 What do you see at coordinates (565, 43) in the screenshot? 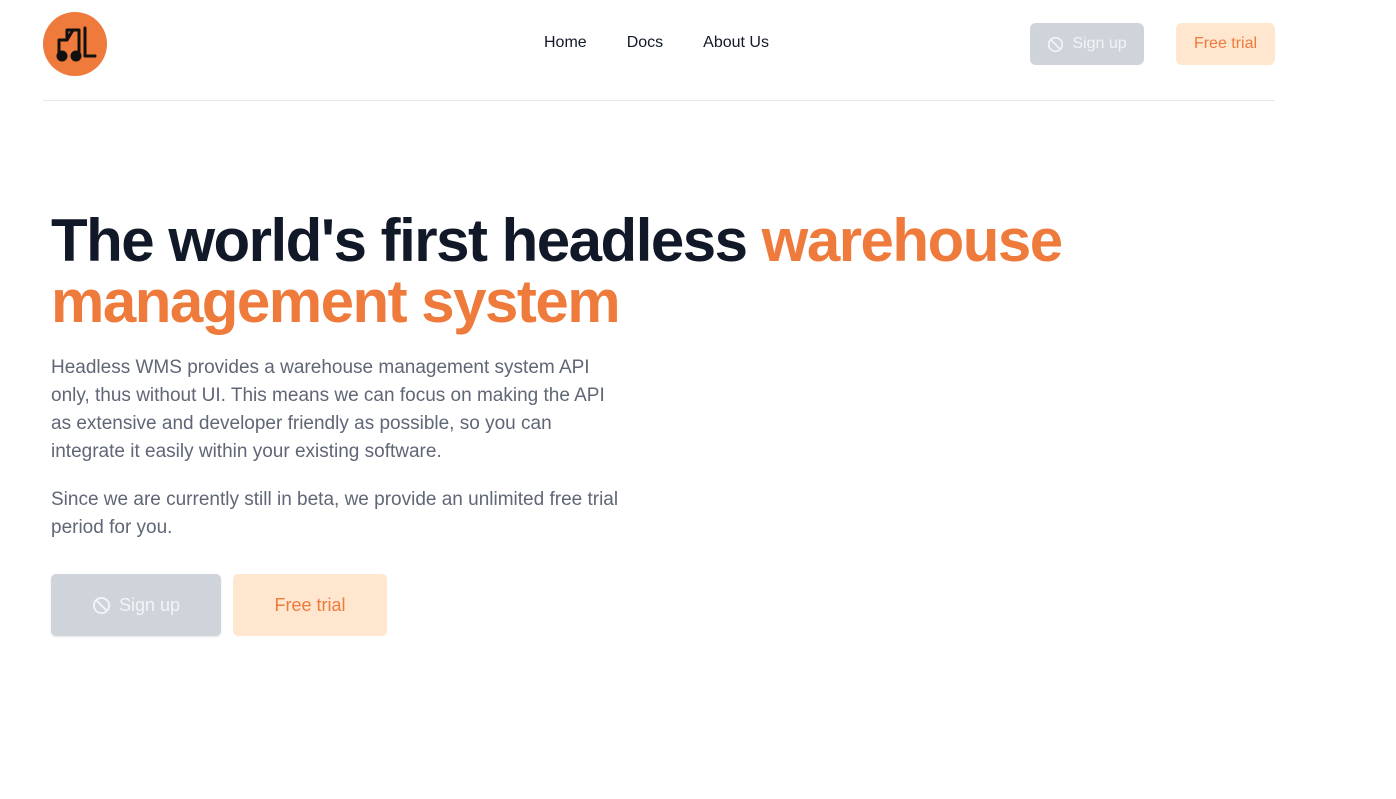
I see `nav-home: Home` at bounding box center [565, 43].